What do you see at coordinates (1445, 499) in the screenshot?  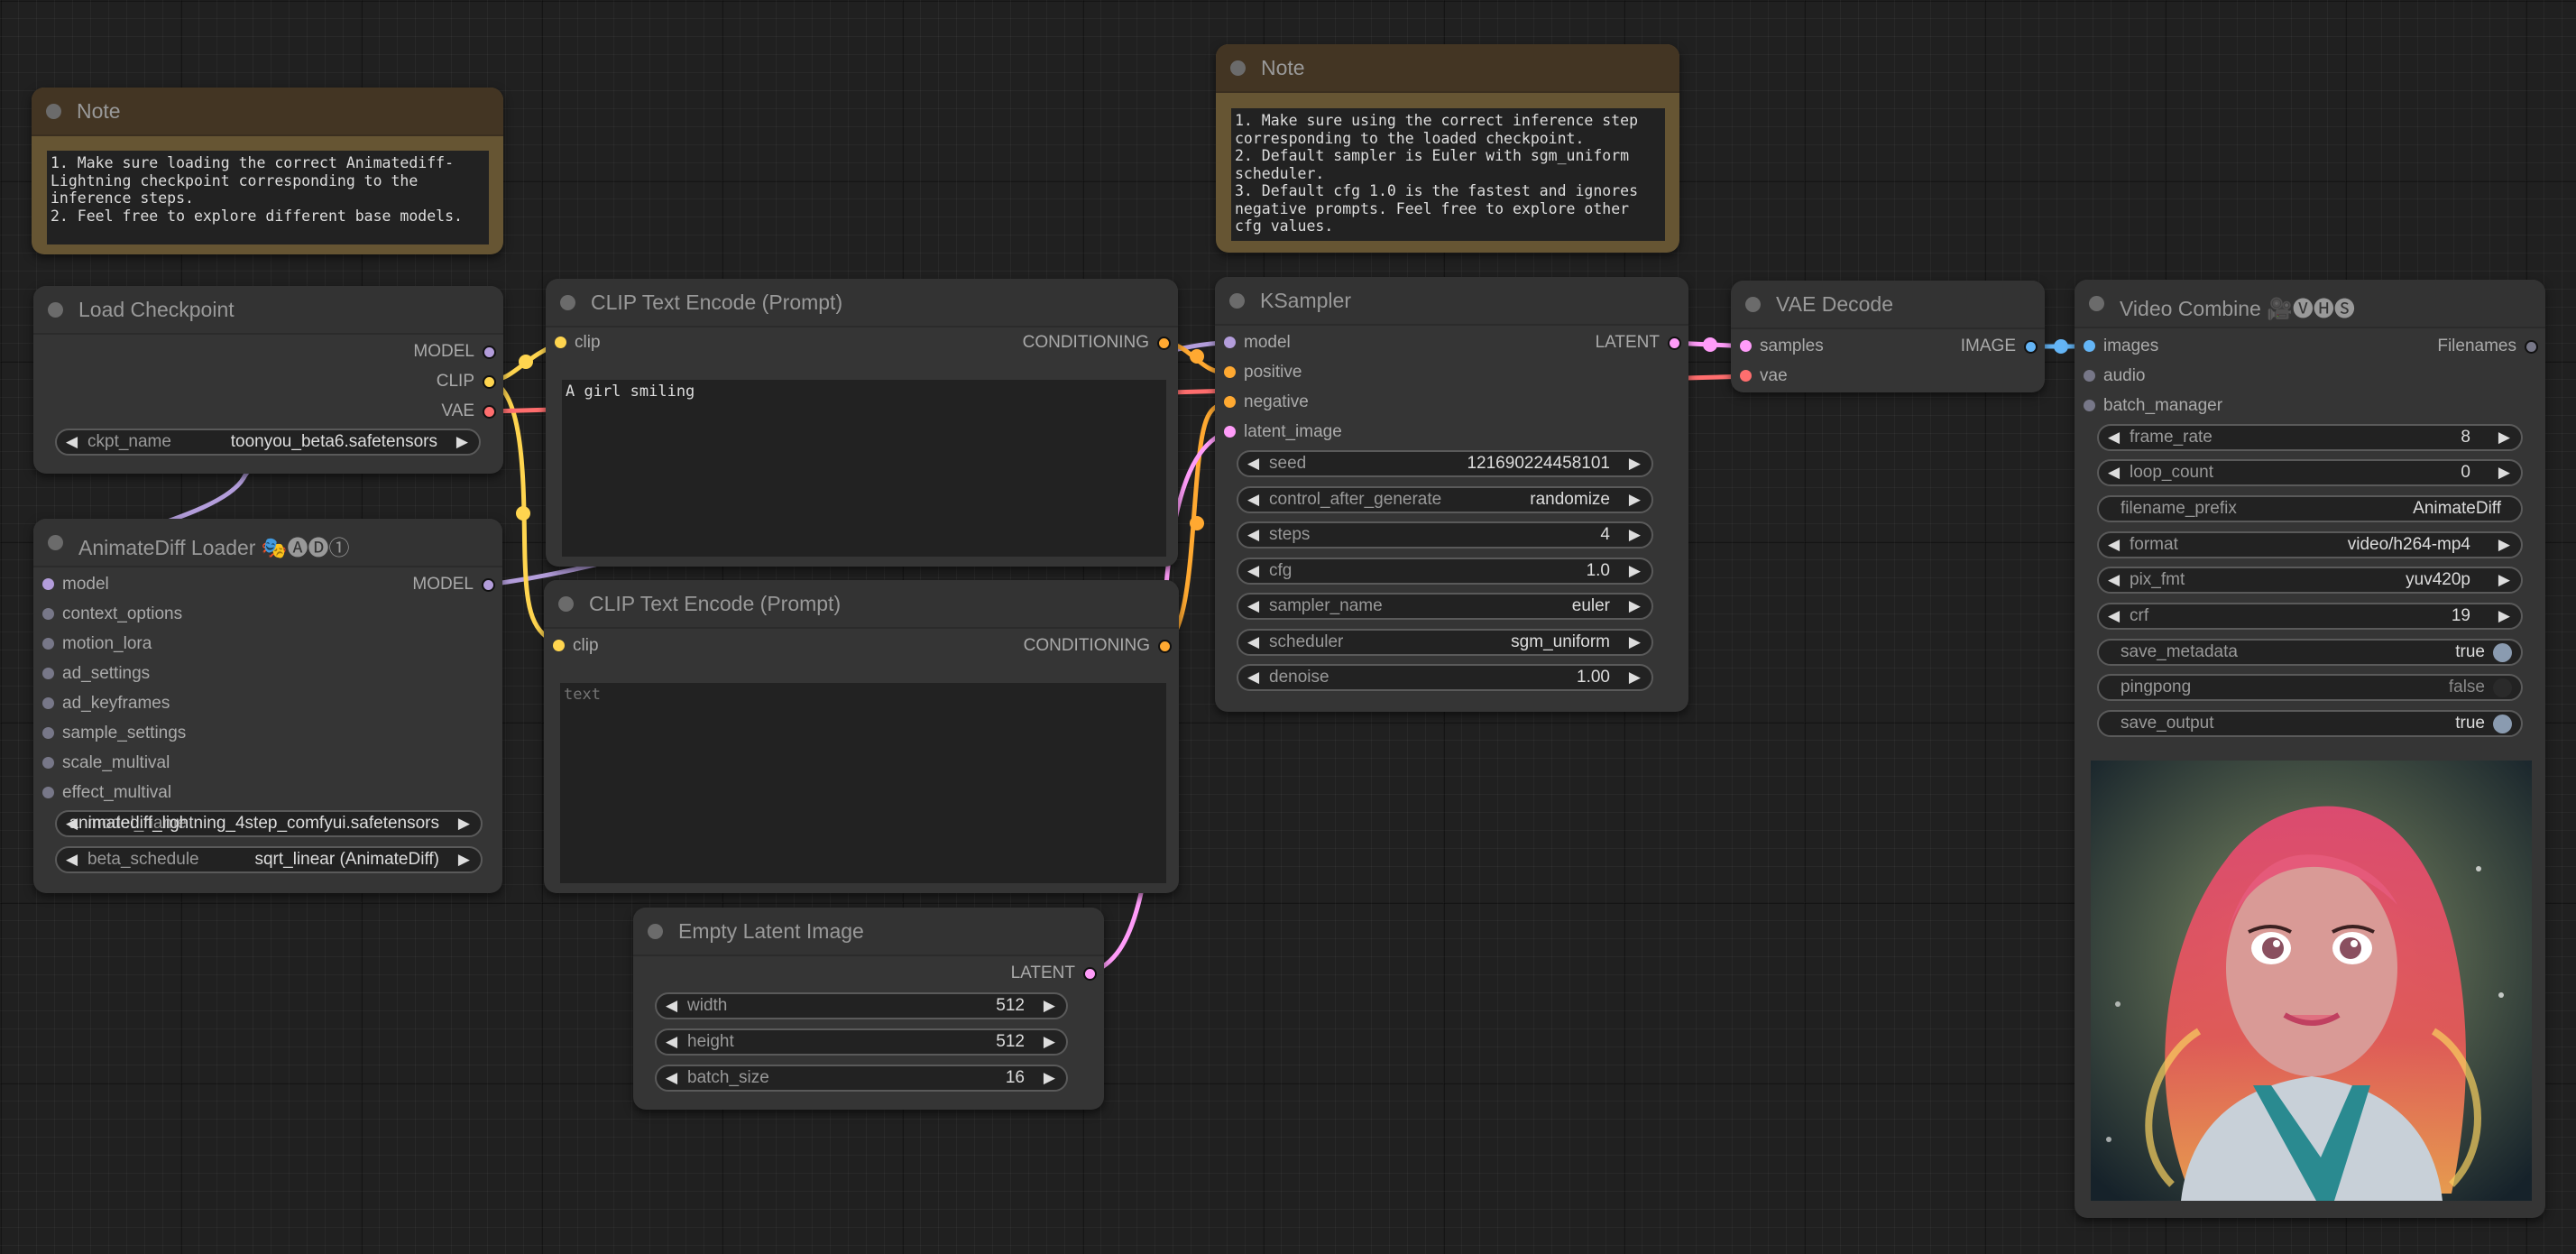 I see `control-after-generate-widget: ◀ control_after_generate randomize ▶` at bounding box center [1445, 499].